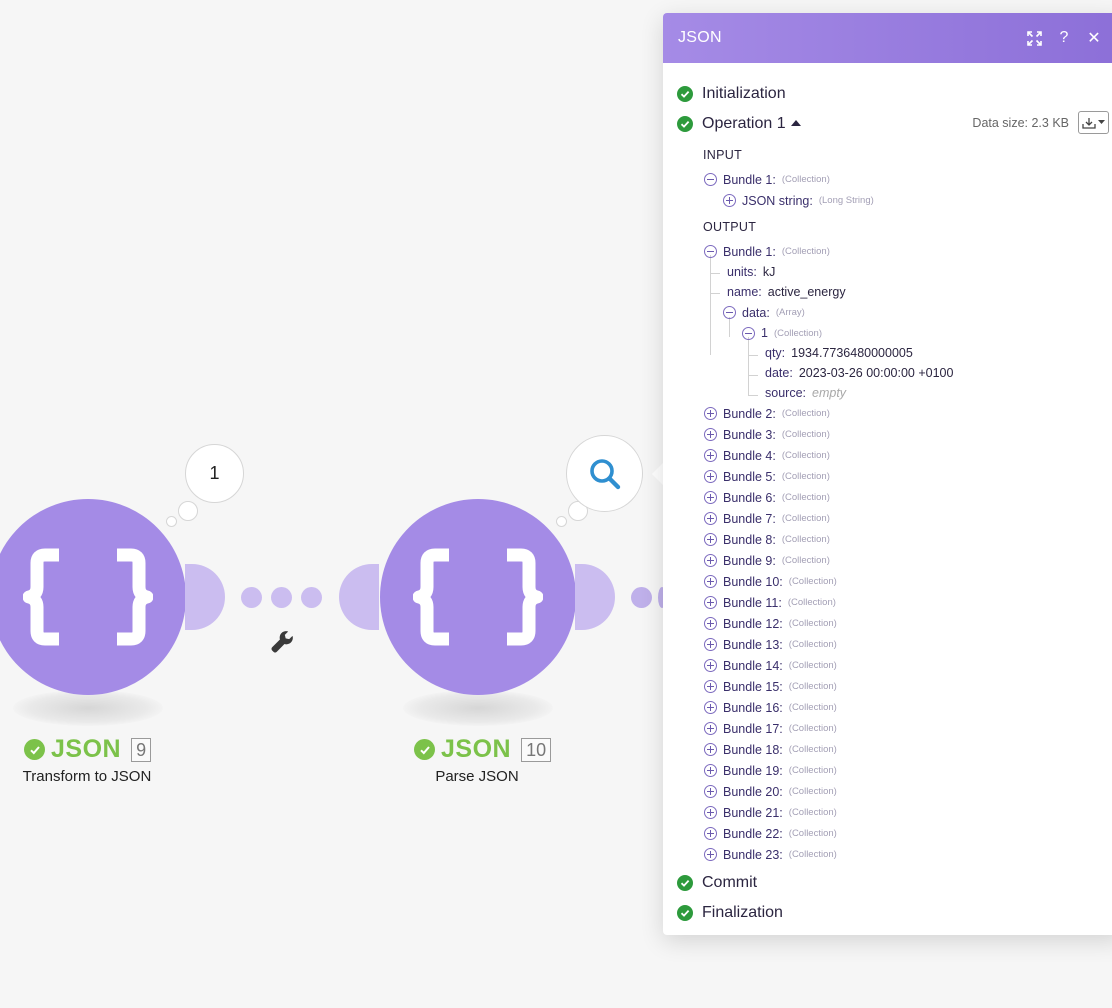  I want to click on help-icon: ?, so click(1064, 38).